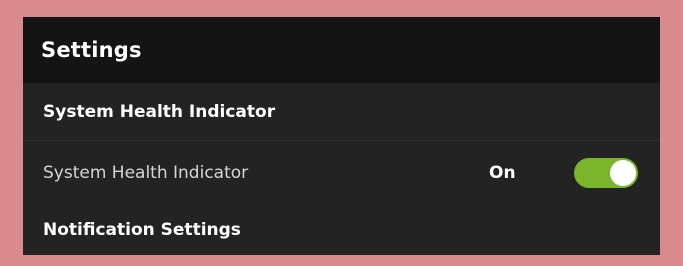  What do you see at coordinates (502, 172) in the screenshot?
I see `toggle-state-text: On` at bounding box center [502, 172].